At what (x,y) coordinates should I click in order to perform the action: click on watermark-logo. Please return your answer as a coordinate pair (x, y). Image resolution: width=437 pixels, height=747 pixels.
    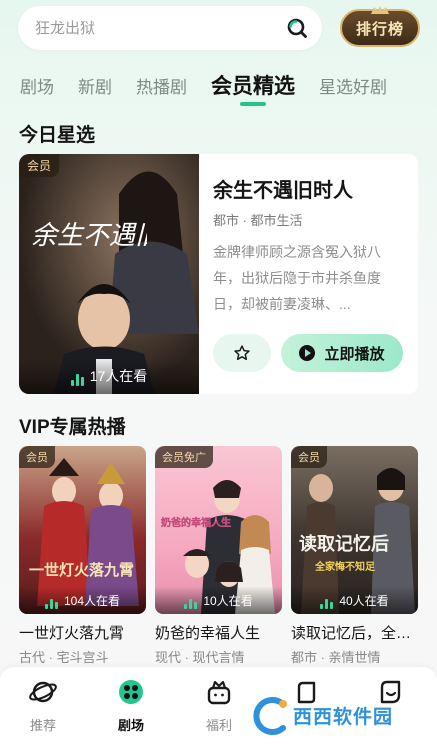
    Looking at the image, I should click on (270, 716).